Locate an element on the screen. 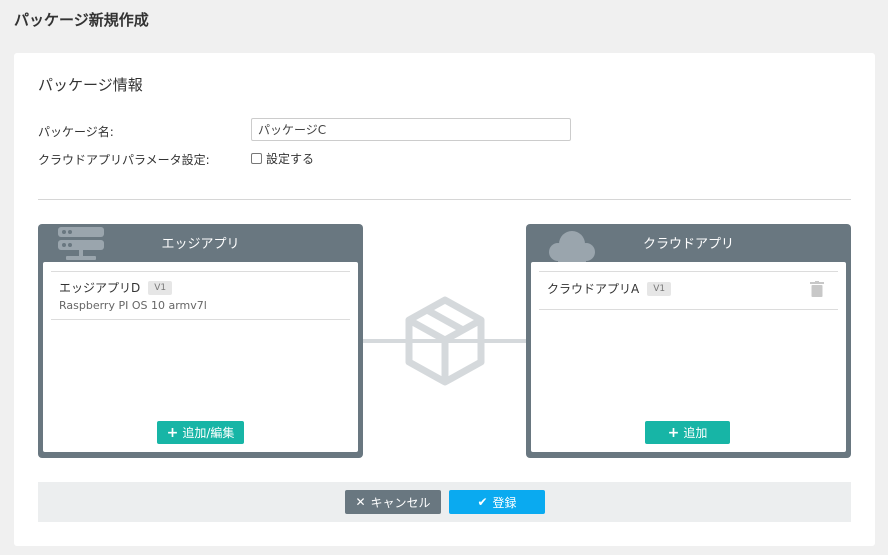 This screenshot has height=555, width=888. edge-add-edit-button: + 追加/編集 is located at coordinates (200, 432).